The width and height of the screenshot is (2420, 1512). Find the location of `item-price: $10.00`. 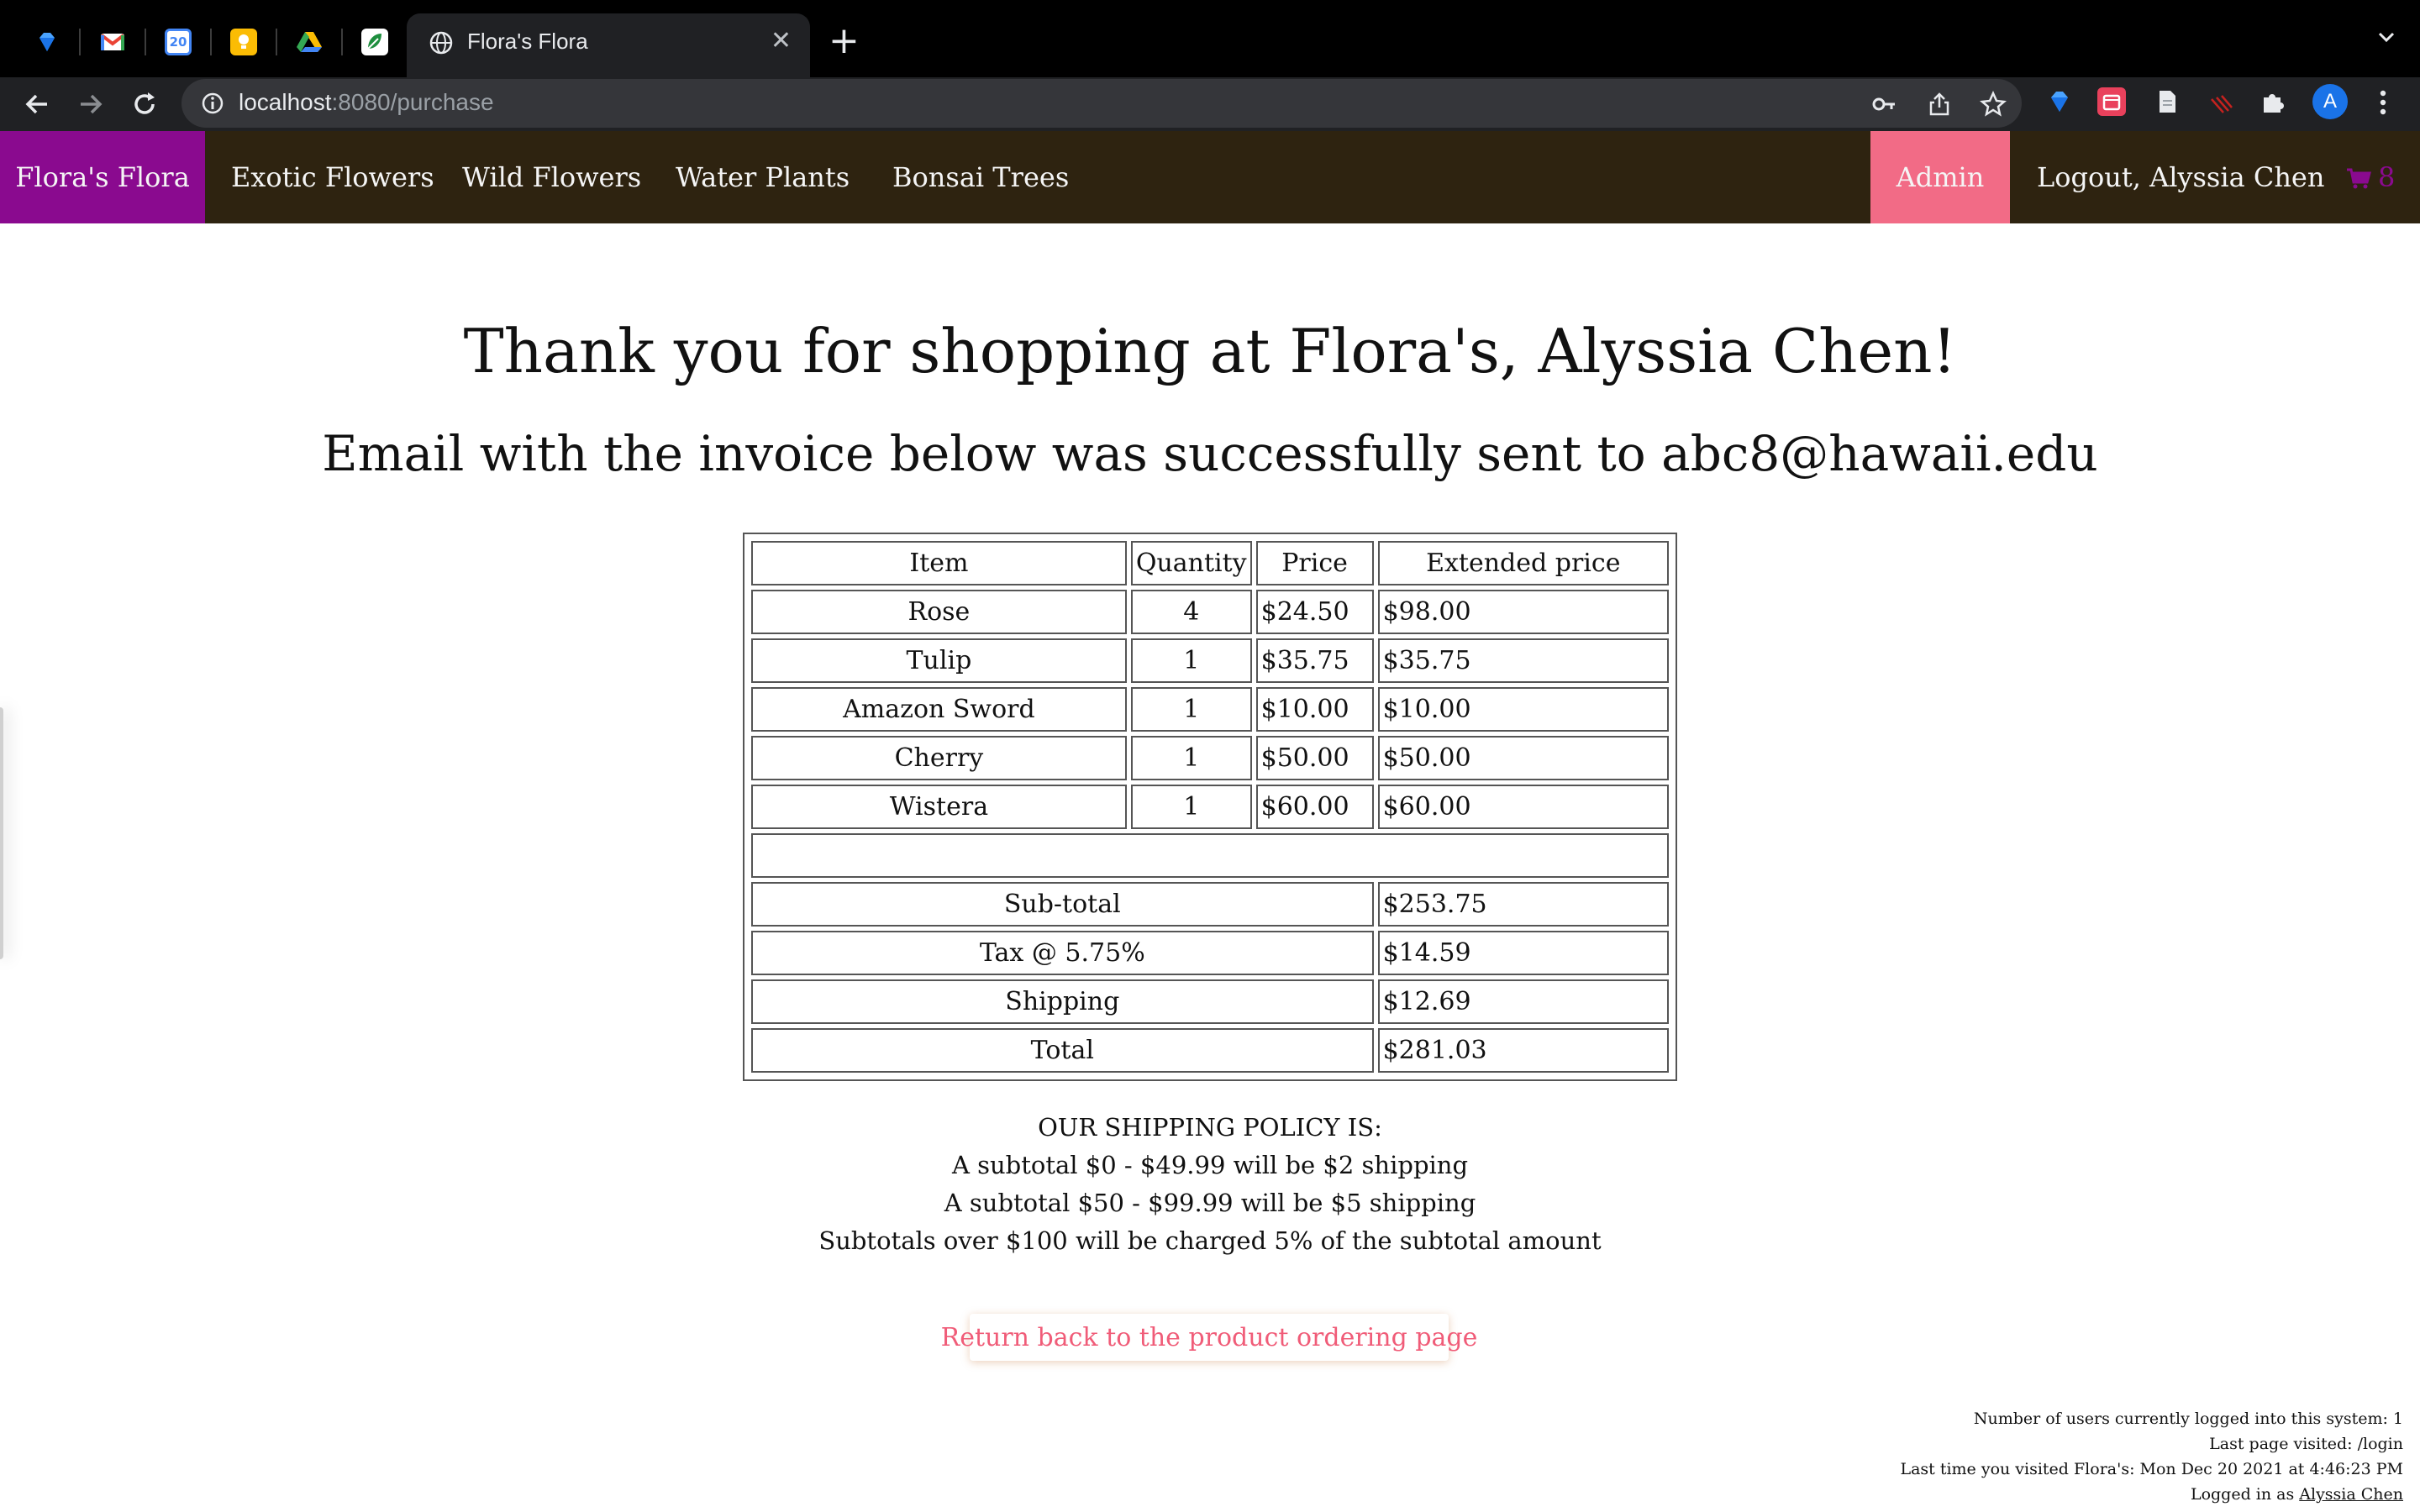

item-price: $10.00 is located at coordinates (1315, 709).